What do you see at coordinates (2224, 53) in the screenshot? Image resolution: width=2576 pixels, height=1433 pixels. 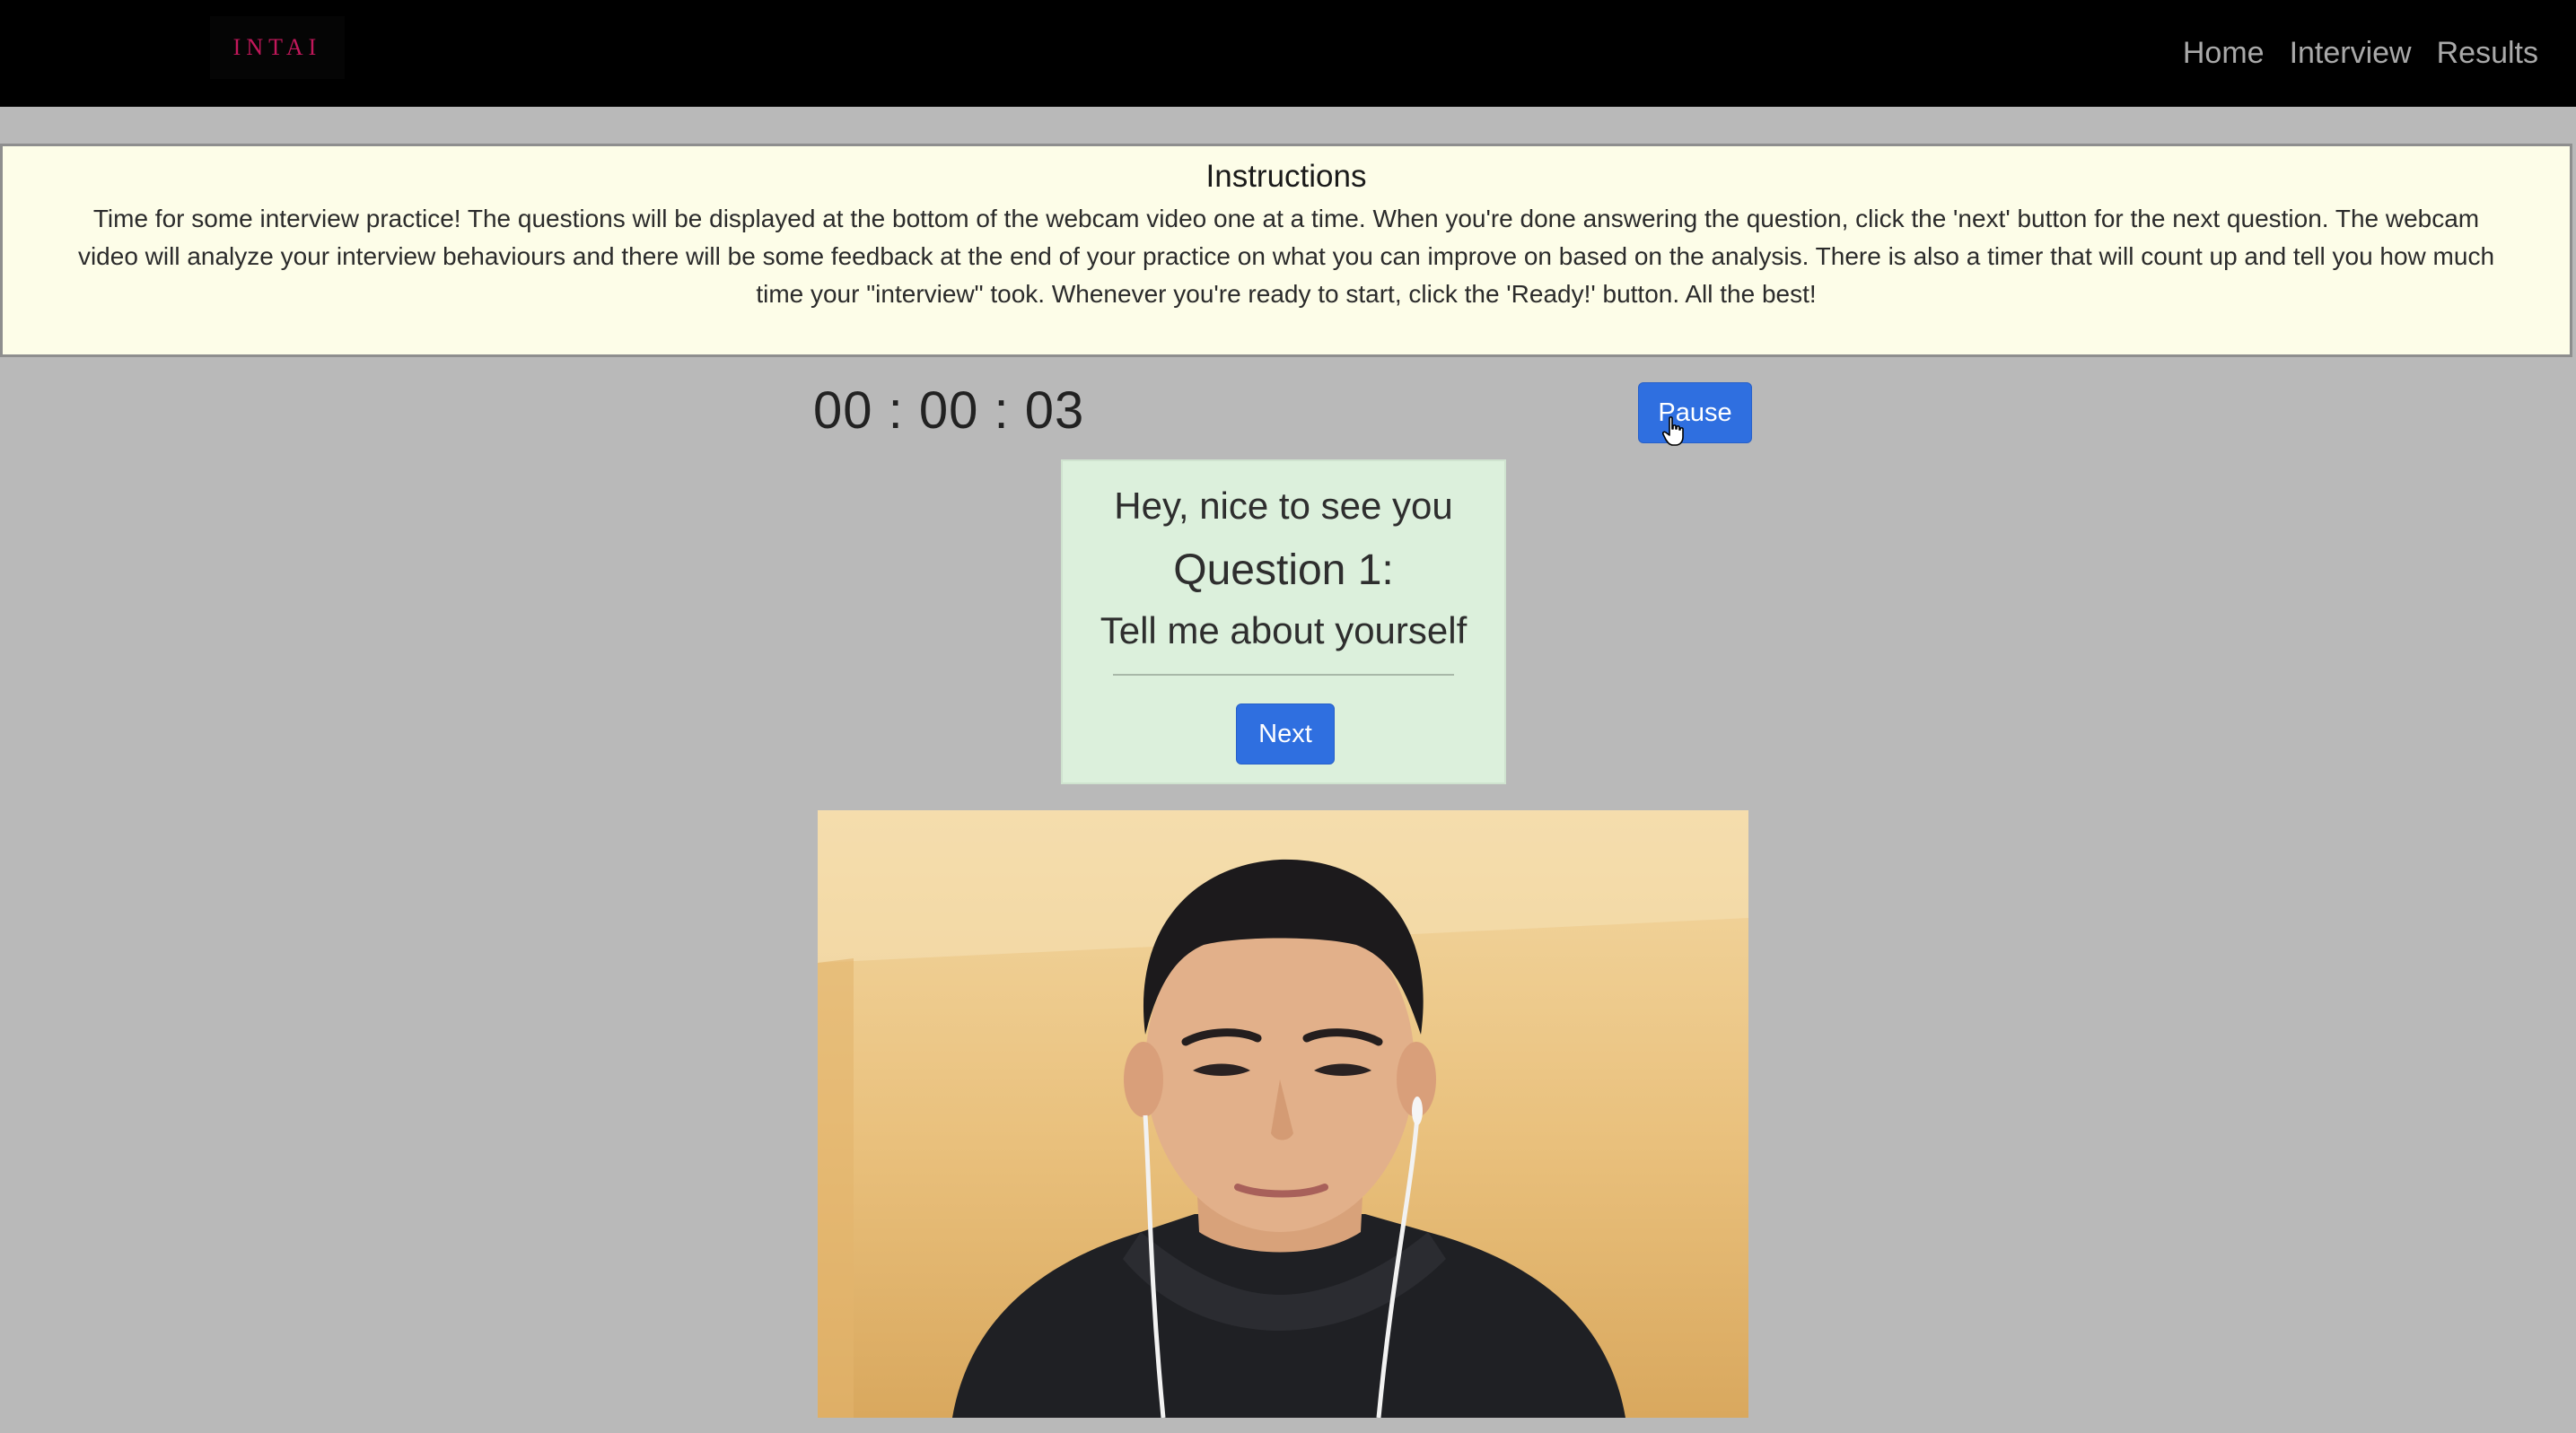 I see `nav-link-home: Home` at bounding box center [2224, 53].